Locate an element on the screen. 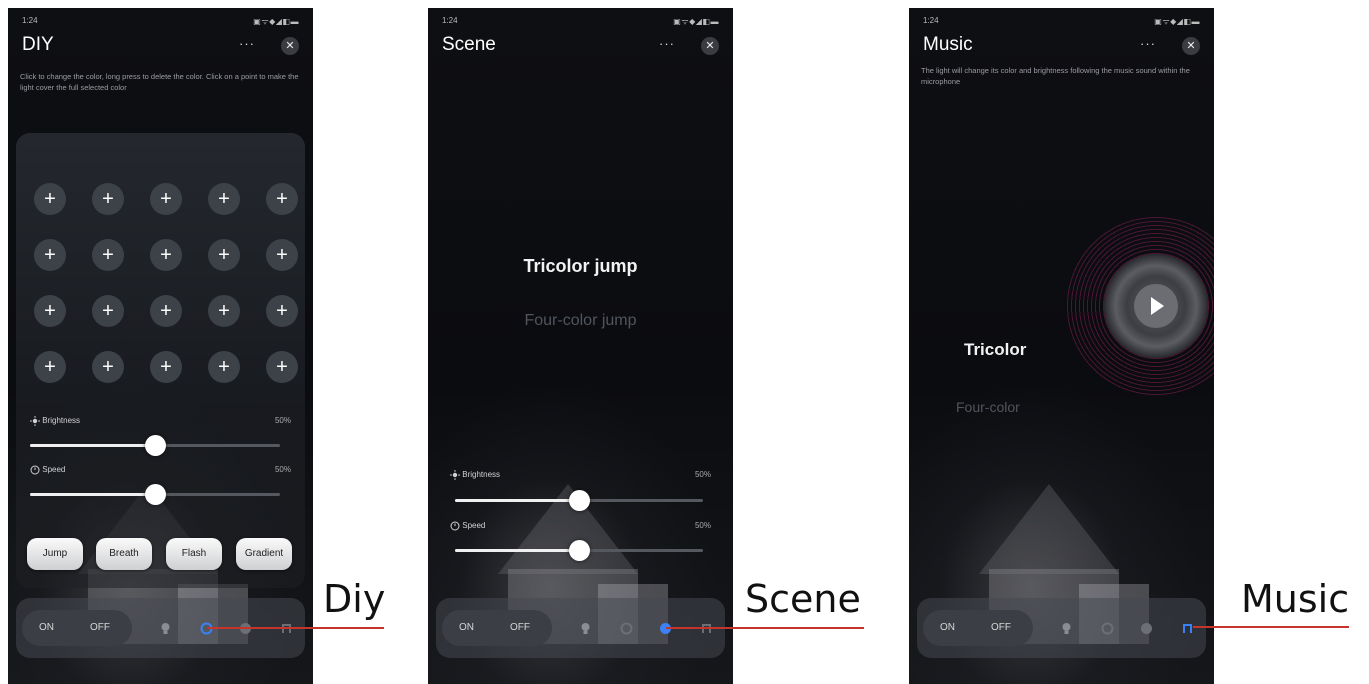 The image size is (1369, 684). scene-option: Four-color jump is located at coordinates (580, 321).